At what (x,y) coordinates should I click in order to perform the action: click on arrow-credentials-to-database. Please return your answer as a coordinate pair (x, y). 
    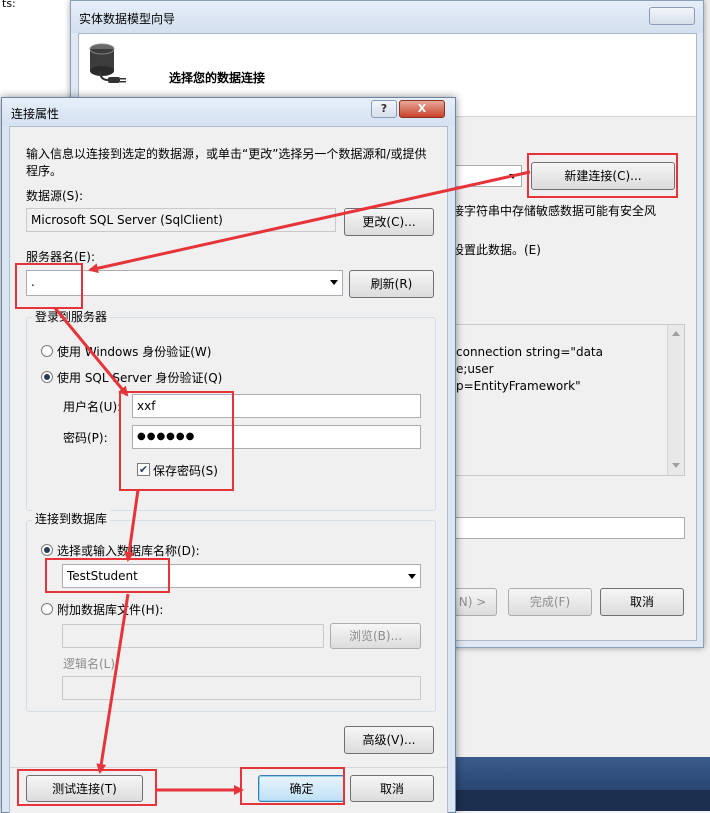
    Looking at the image, I should click on (132, 525).